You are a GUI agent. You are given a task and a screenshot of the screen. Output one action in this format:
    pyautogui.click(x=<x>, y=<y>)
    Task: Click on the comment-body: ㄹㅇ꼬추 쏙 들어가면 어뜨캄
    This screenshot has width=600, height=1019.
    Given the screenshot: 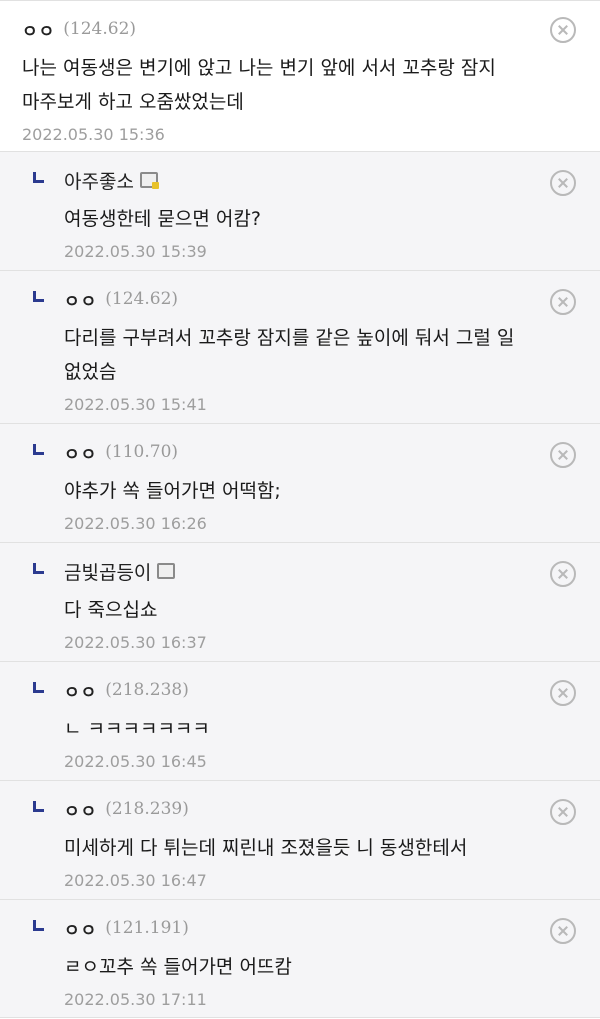 What is the action you would take?
    pyautogui.click(x=178, y=967)
    